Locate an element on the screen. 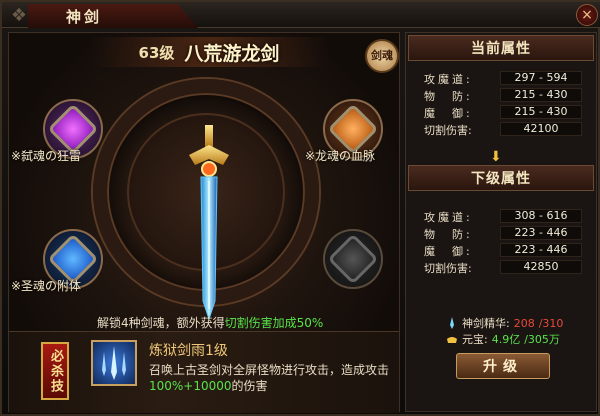 Image resolution: width=600 pixels, height=416 pixels. sword-rain-icon is located at coordinates (114, 363).